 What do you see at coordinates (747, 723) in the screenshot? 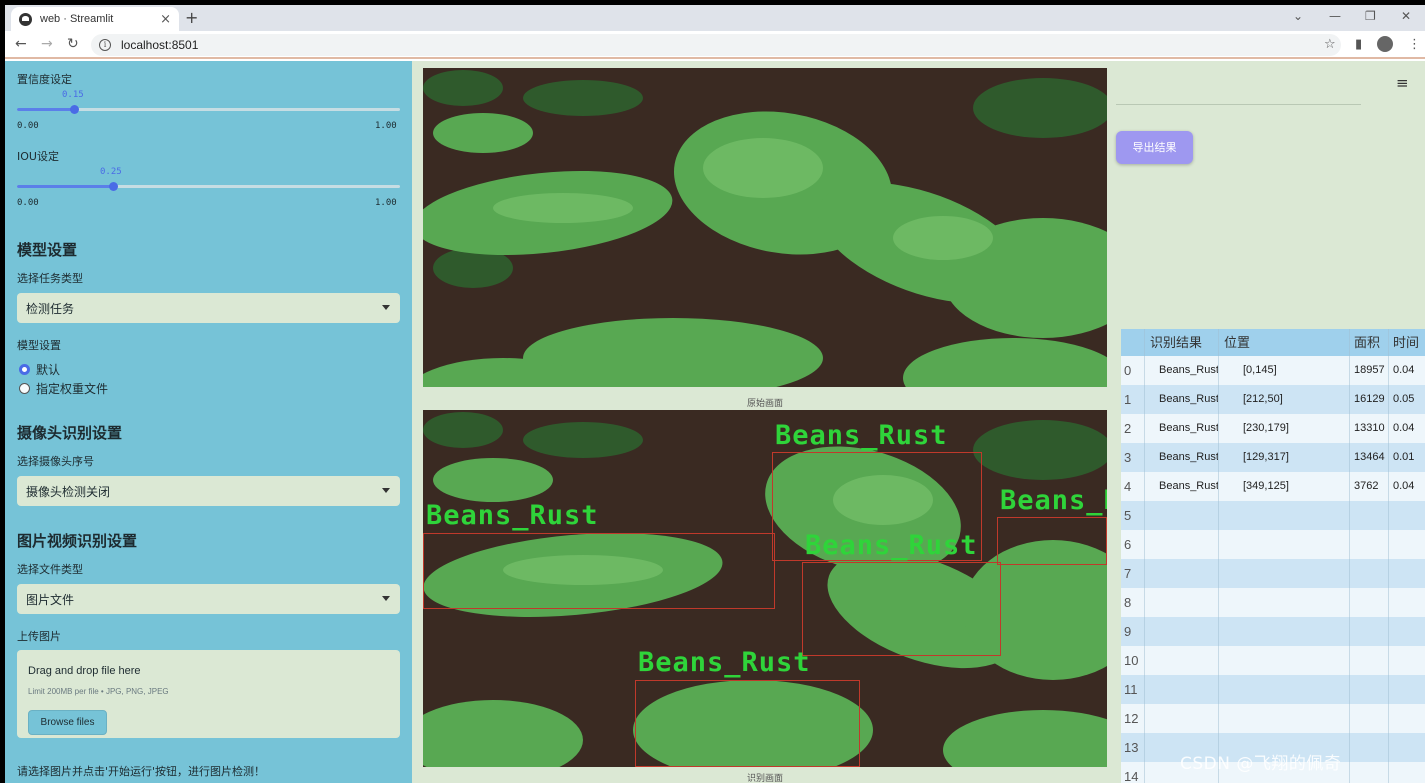
I see `detection-box` at bounding box center [747, 723].